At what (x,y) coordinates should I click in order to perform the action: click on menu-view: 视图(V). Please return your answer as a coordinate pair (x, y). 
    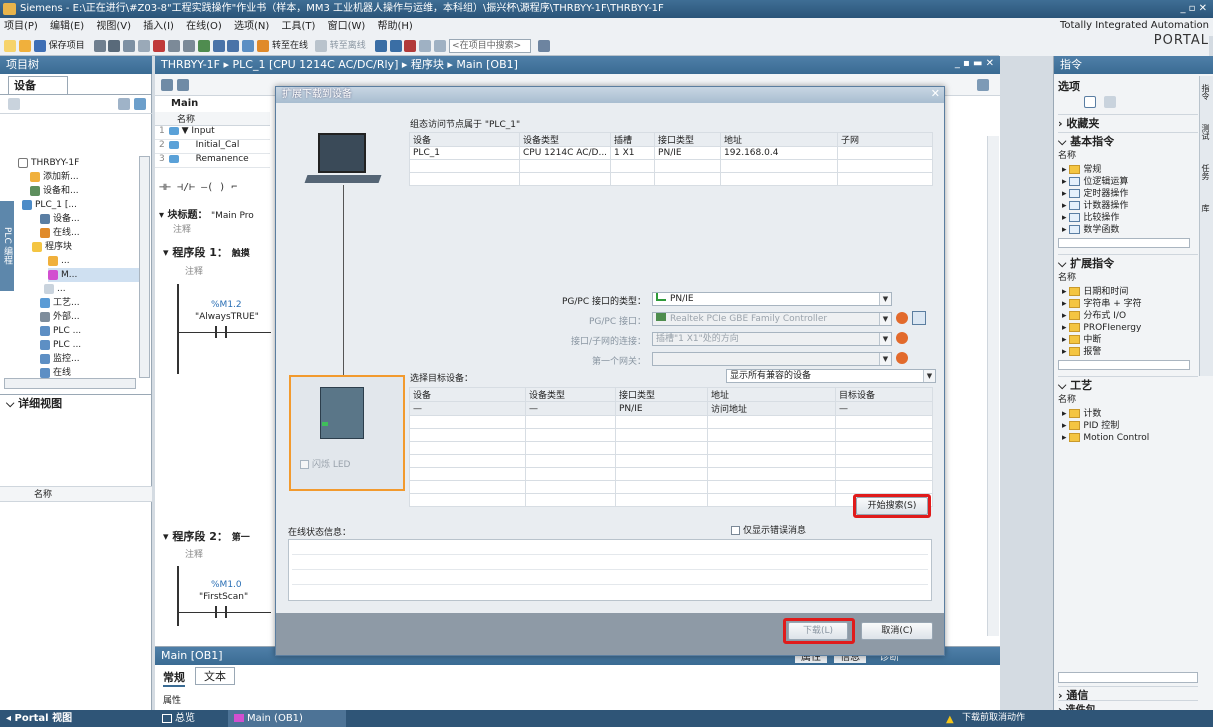
    Looking at the image, I should click on (113, 26).